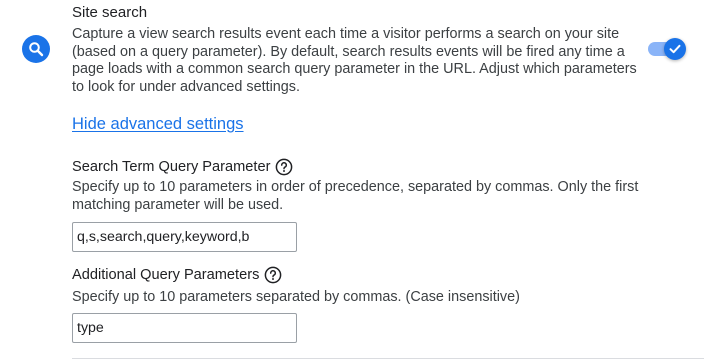 The width and height of the screenshot is (704, 363). What do you see at coordinates (158, 124) in the screenshot?
I see `hide-advanced-settings-link: Hide advanced settings` at bounding box center [158, 124].